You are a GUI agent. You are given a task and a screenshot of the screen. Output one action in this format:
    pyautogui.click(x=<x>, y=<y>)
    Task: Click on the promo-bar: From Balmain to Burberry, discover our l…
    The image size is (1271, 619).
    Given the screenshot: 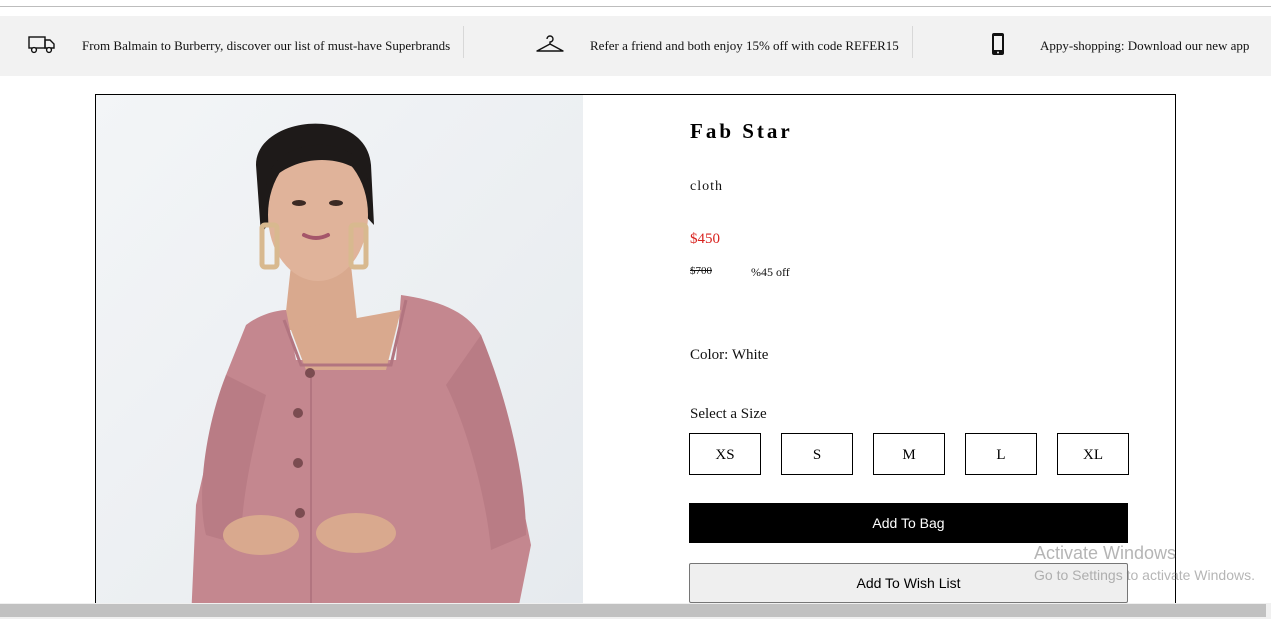 What is the action you would take?
    pyautogui.click(x=635, y=46)
    